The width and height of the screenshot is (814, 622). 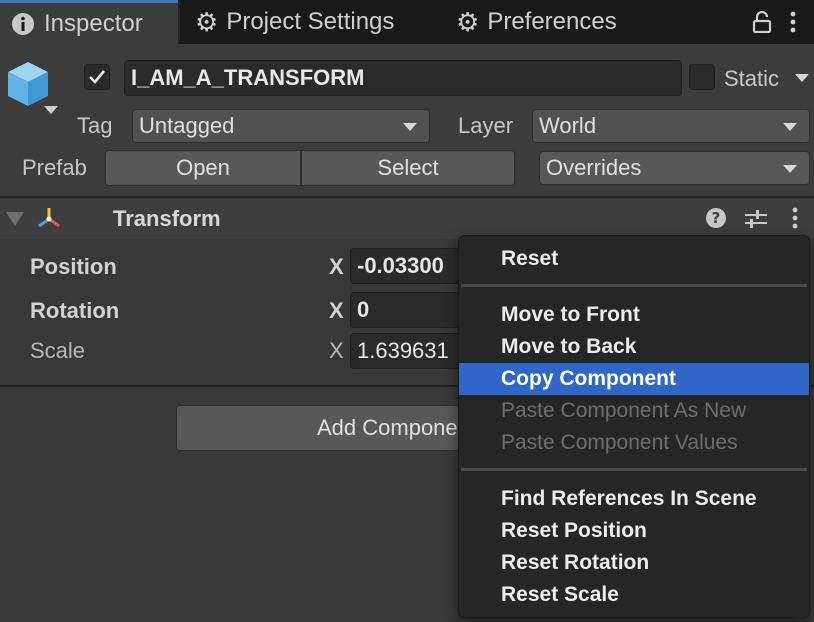 I want to click on rotation-x-label: X, so click(x=336, y=311).